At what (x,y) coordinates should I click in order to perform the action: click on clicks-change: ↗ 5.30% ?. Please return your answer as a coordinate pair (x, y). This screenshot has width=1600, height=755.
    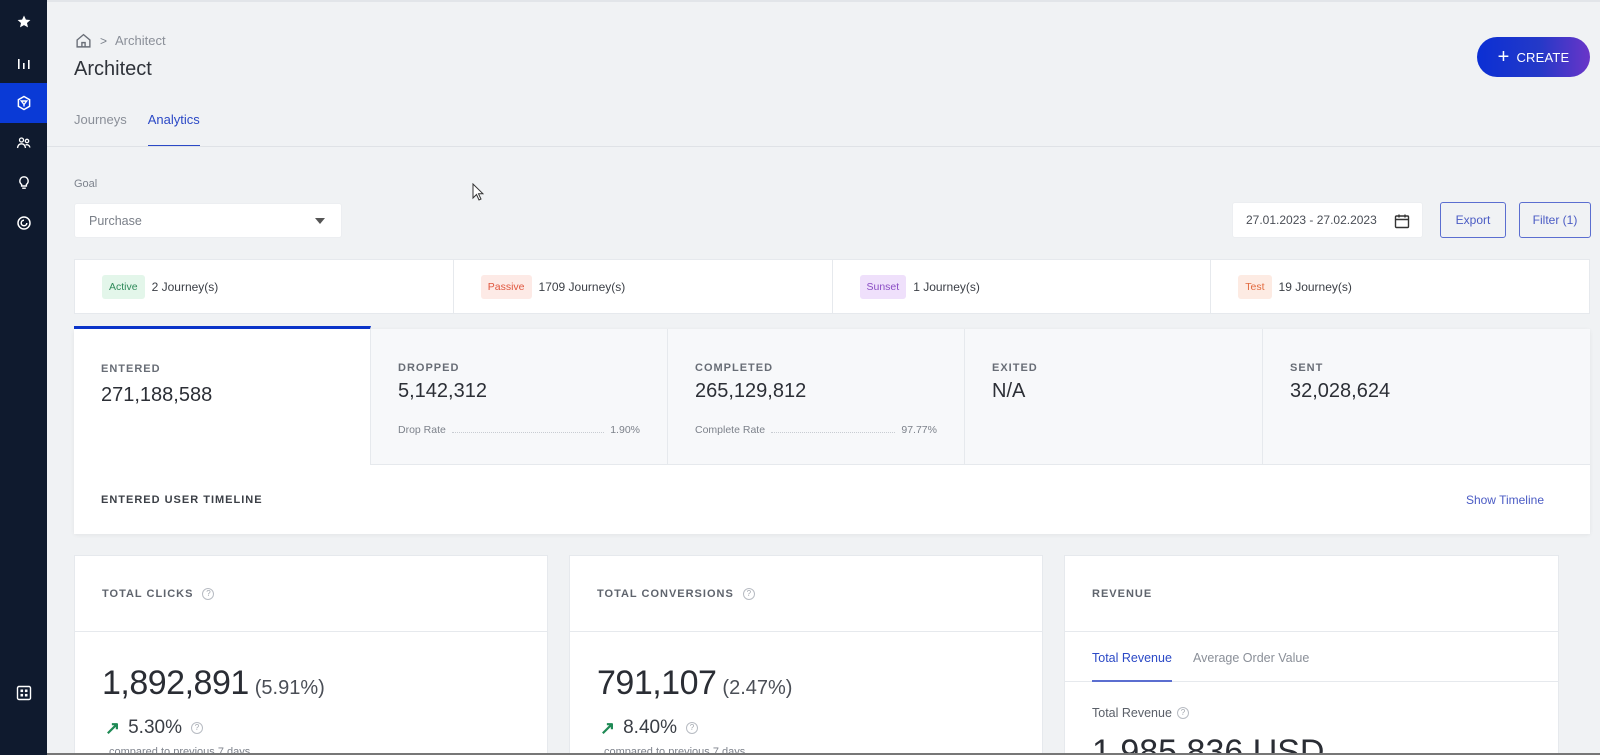
    Looking at the image, I should click on (154, 728).